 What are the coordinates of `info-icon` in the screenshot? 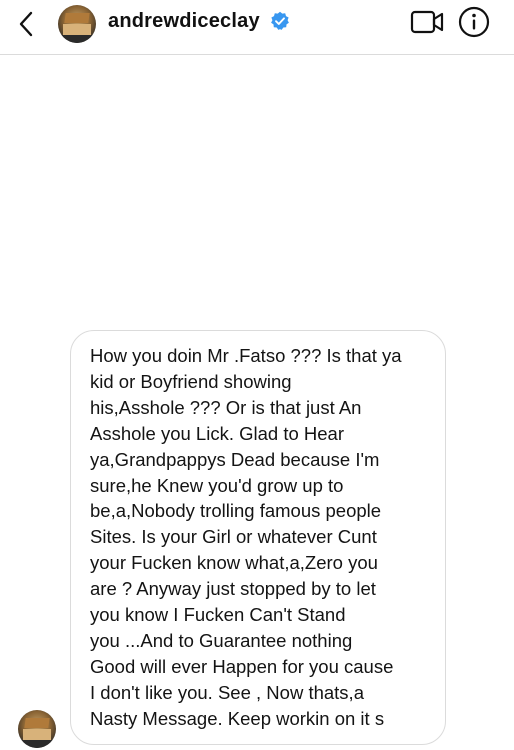 It's located at (474, 22).